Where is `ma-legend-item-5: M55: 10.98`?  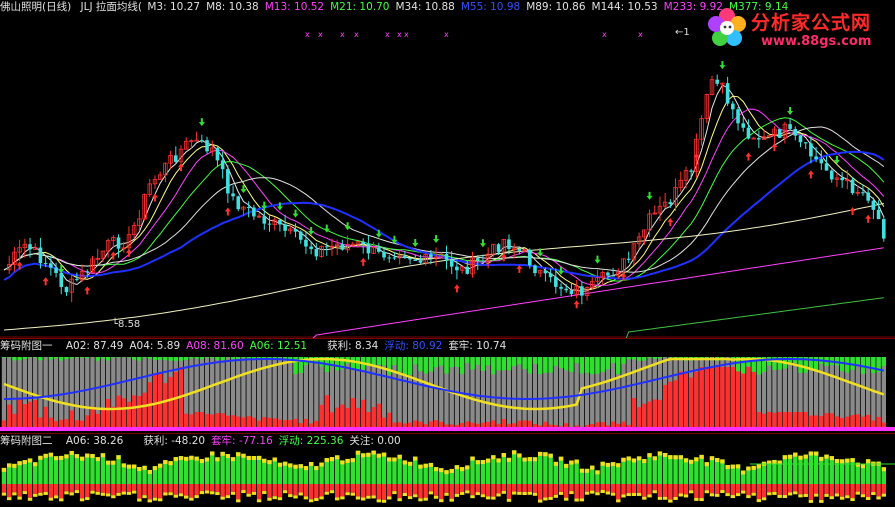 ma-legend-item-5: M55: 10.98 is located at coordinates (490, 7).